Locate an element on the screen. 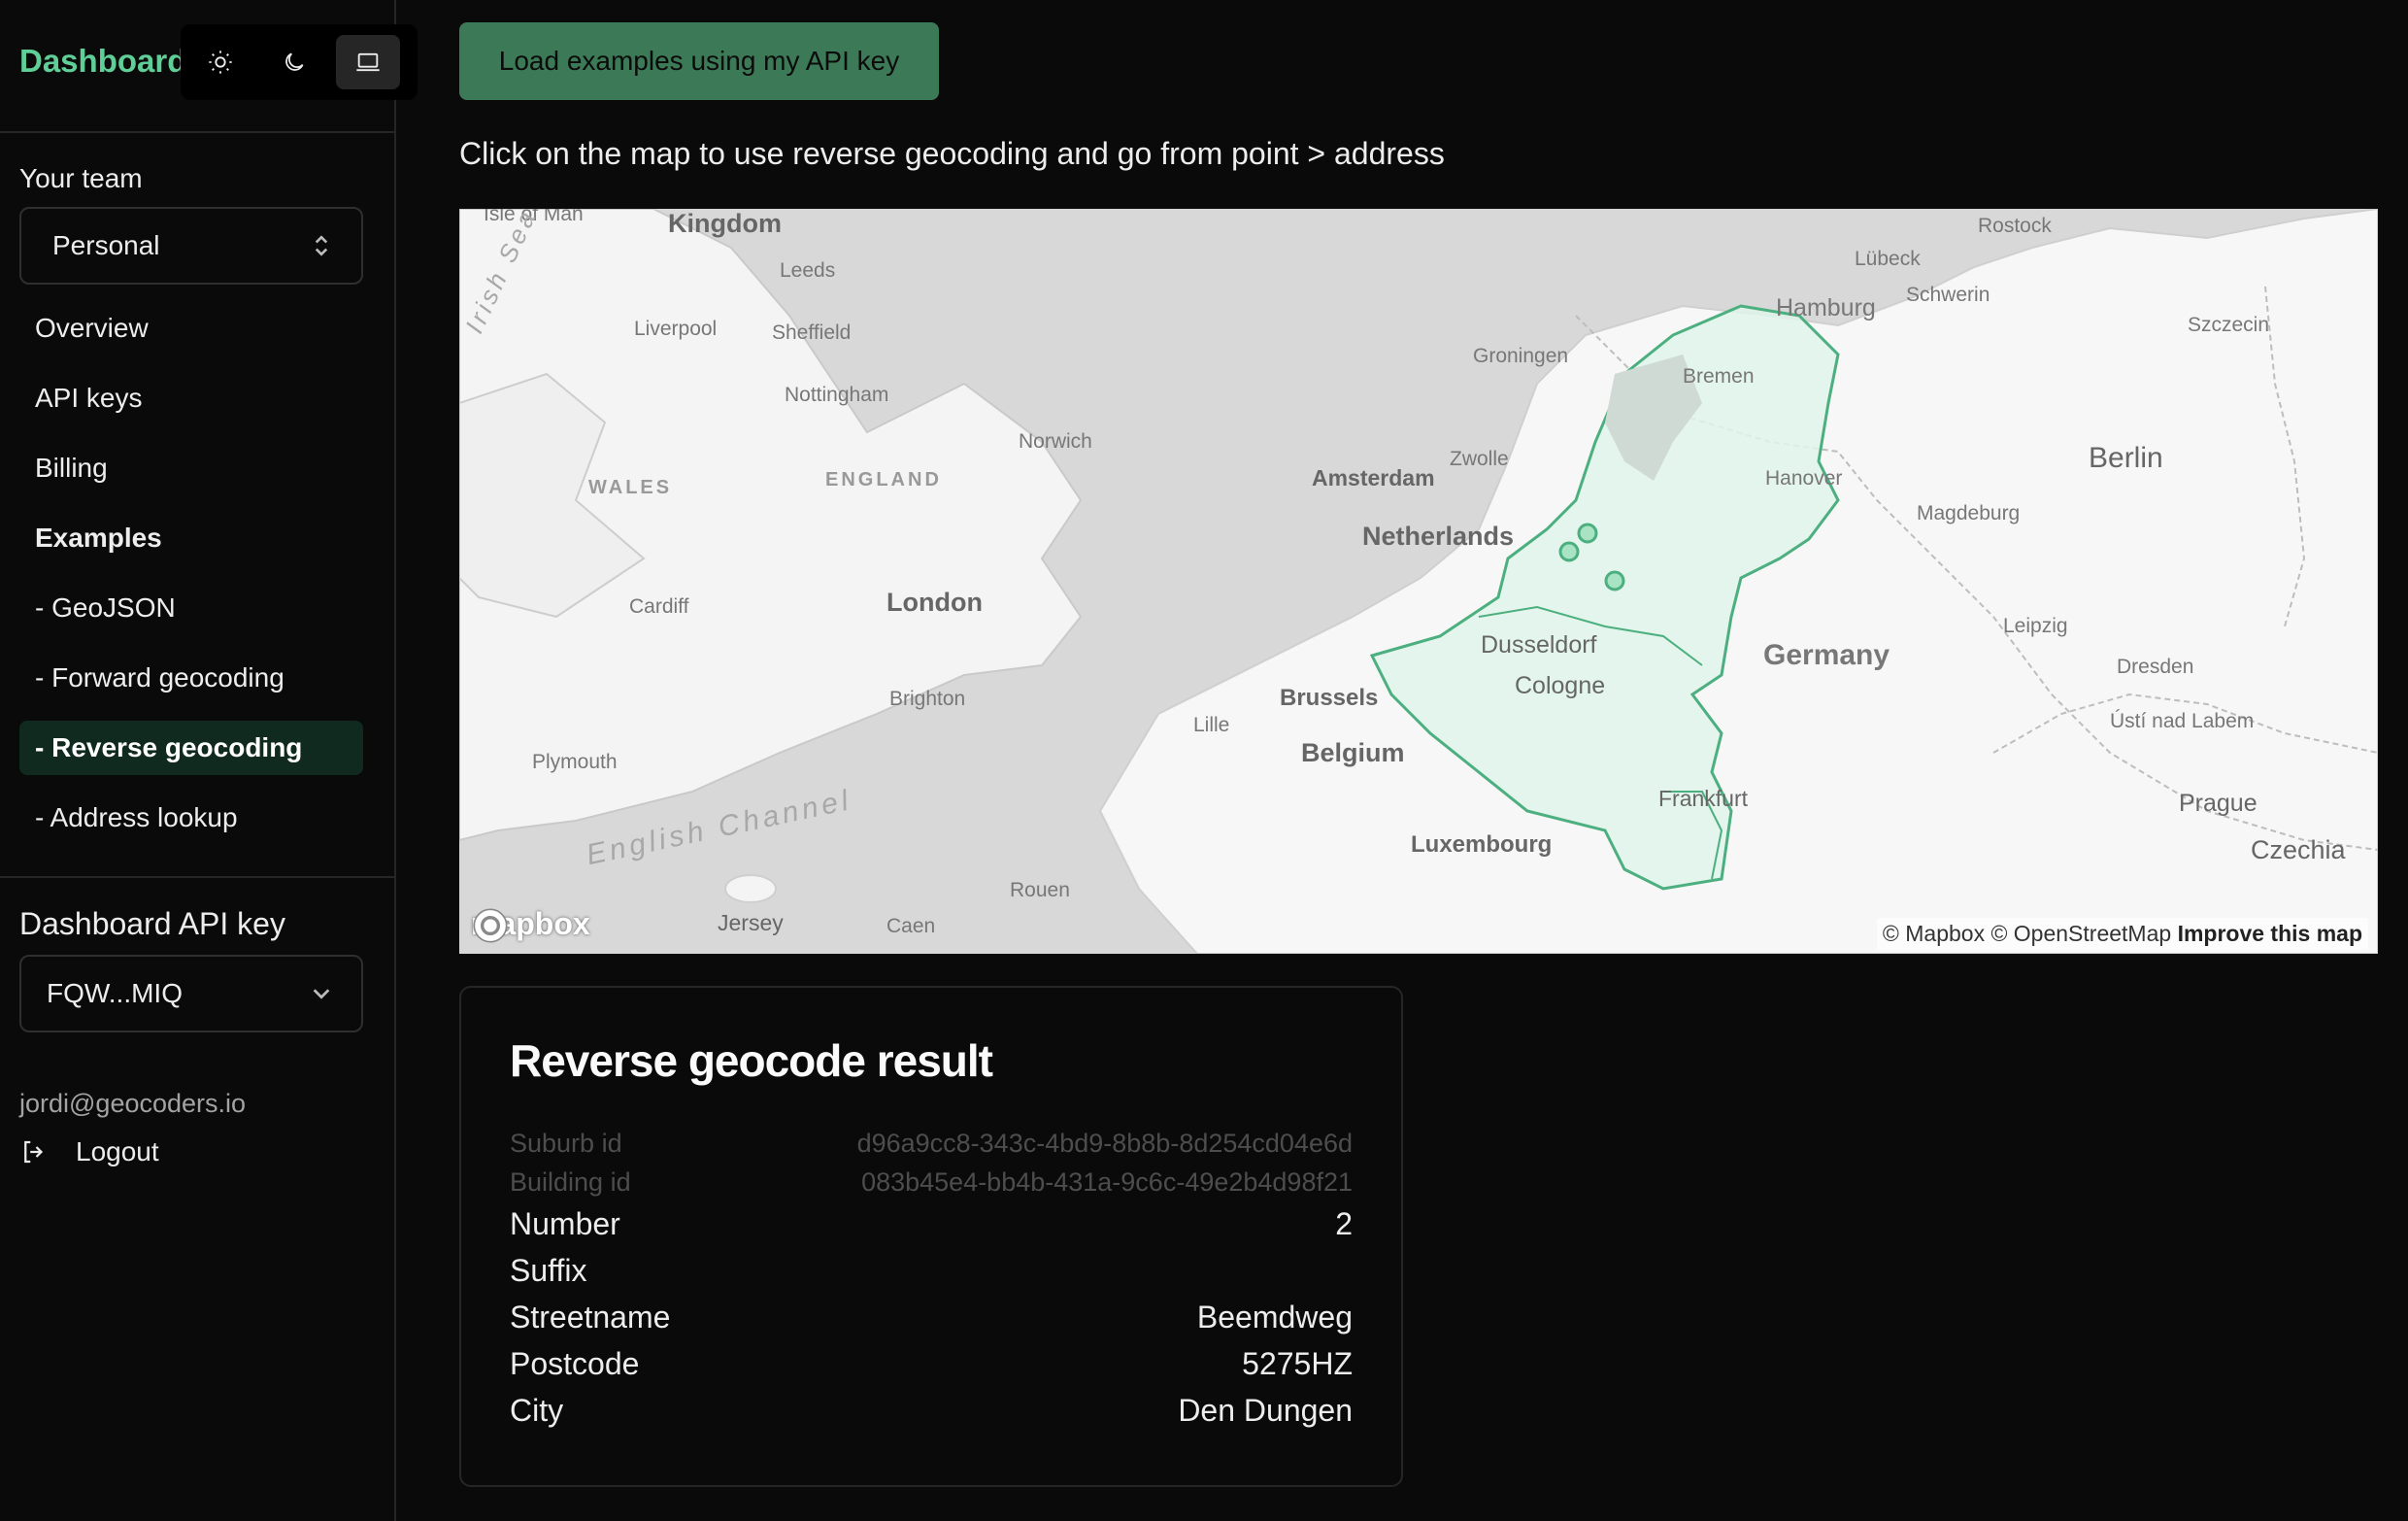 The image size is (2408, 1521). theme-switch is located at coordinates (299, 62).